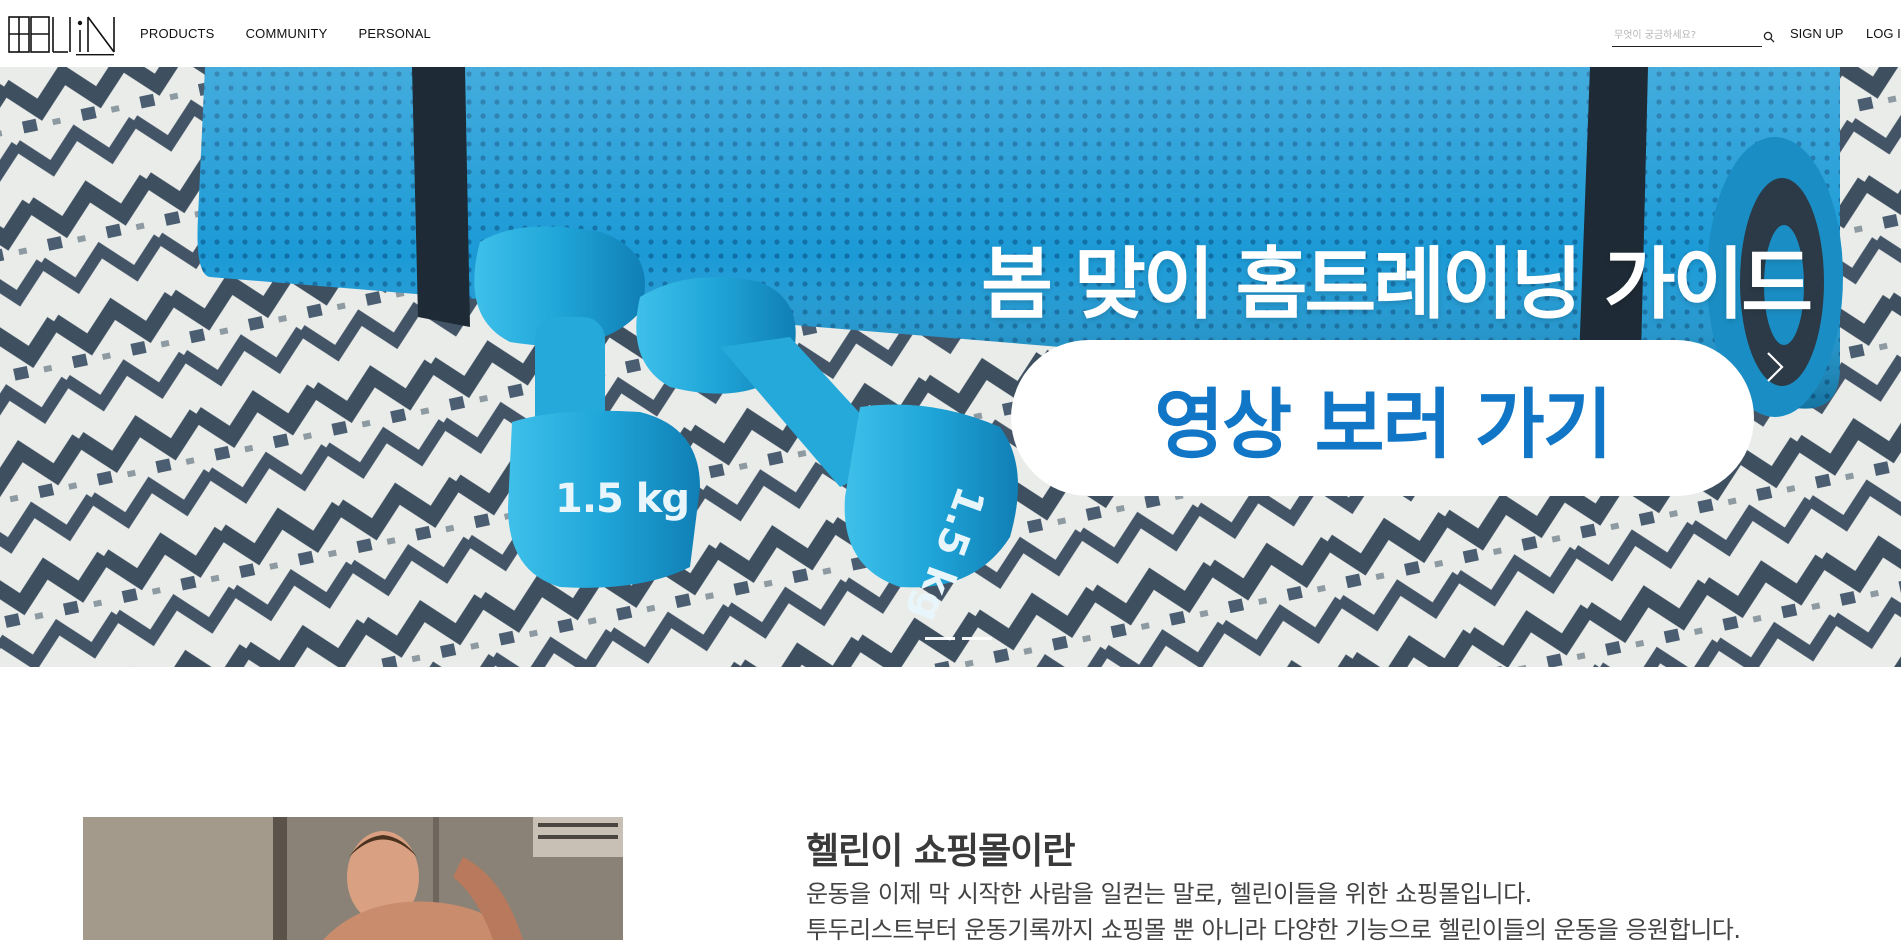  I want to click on about-photo, so click(418, 878).